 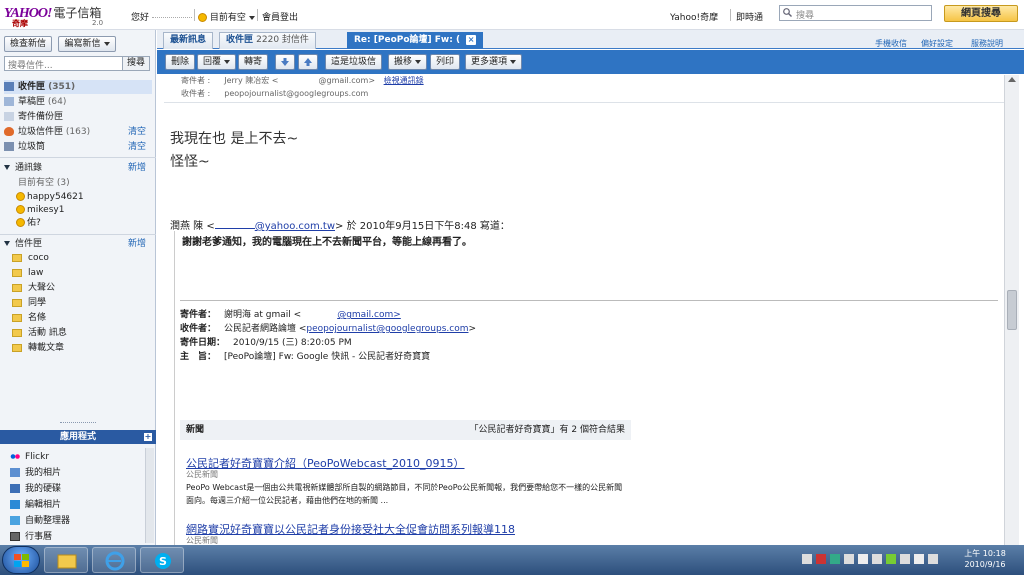 I want to click on from-row: 寄件者 : Jerry 陳冶宏 < @gmail.com> 檢視通訊錄, so click(x=302, y=80).